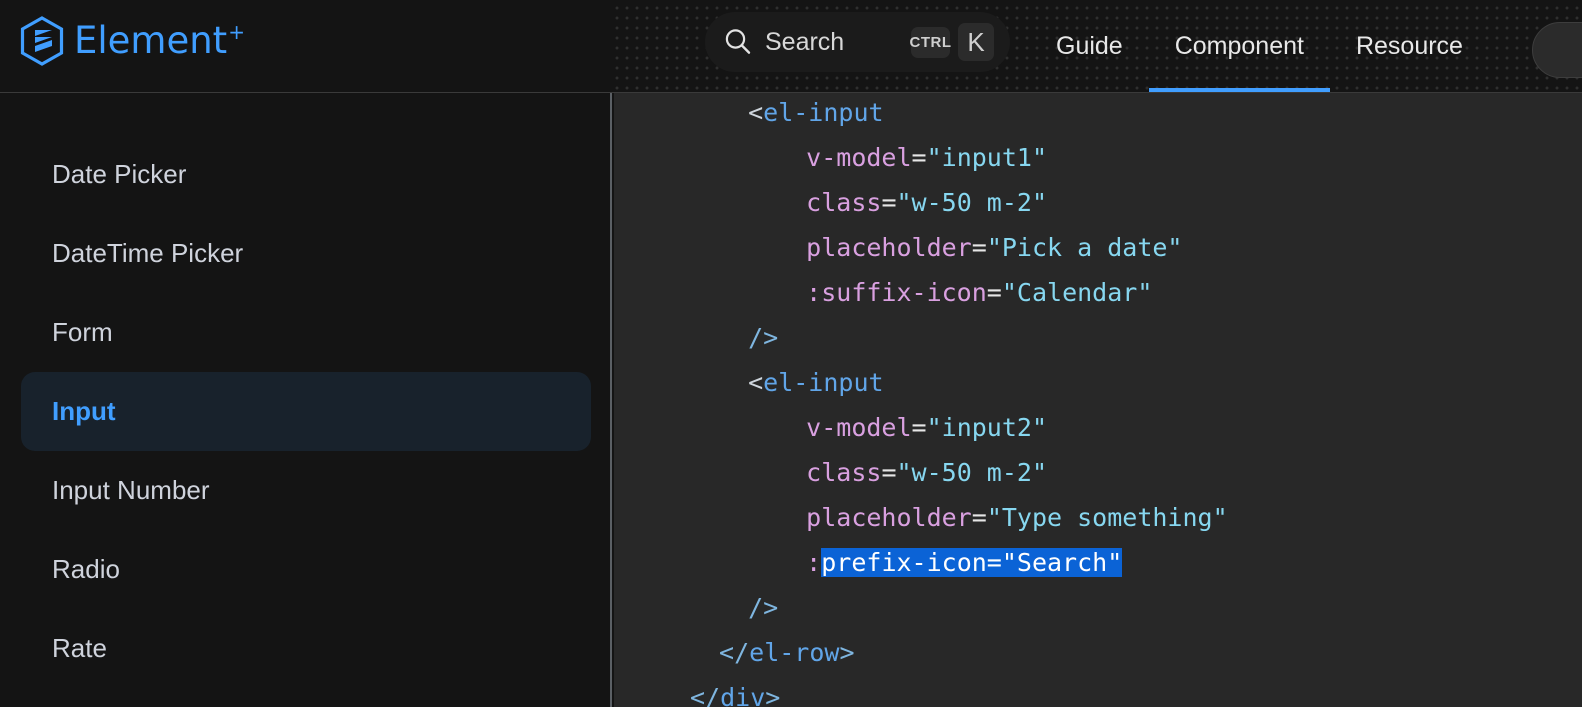 Image resolution: width=1582 pixels, height=707 pixels. I want to click on sidebar-item-date-picker: Date Picker, so click(306, 174).